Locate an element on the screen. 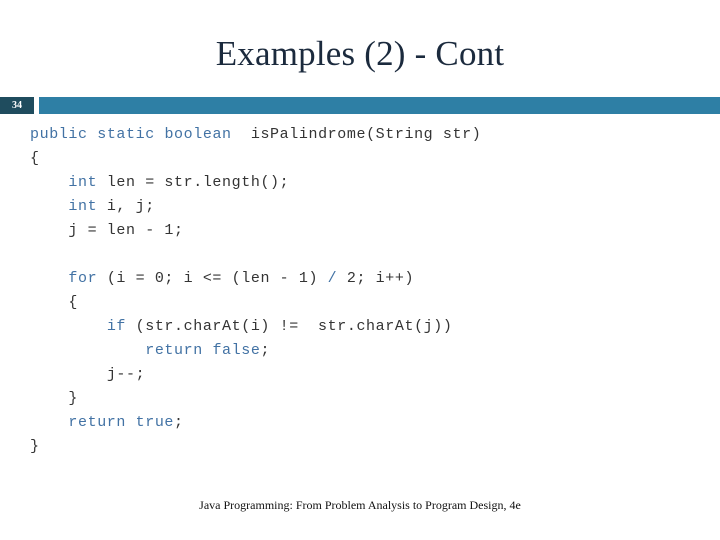 This screenshot has height=540, width=720. code-line: return false; is located at coordinates (360, 351).